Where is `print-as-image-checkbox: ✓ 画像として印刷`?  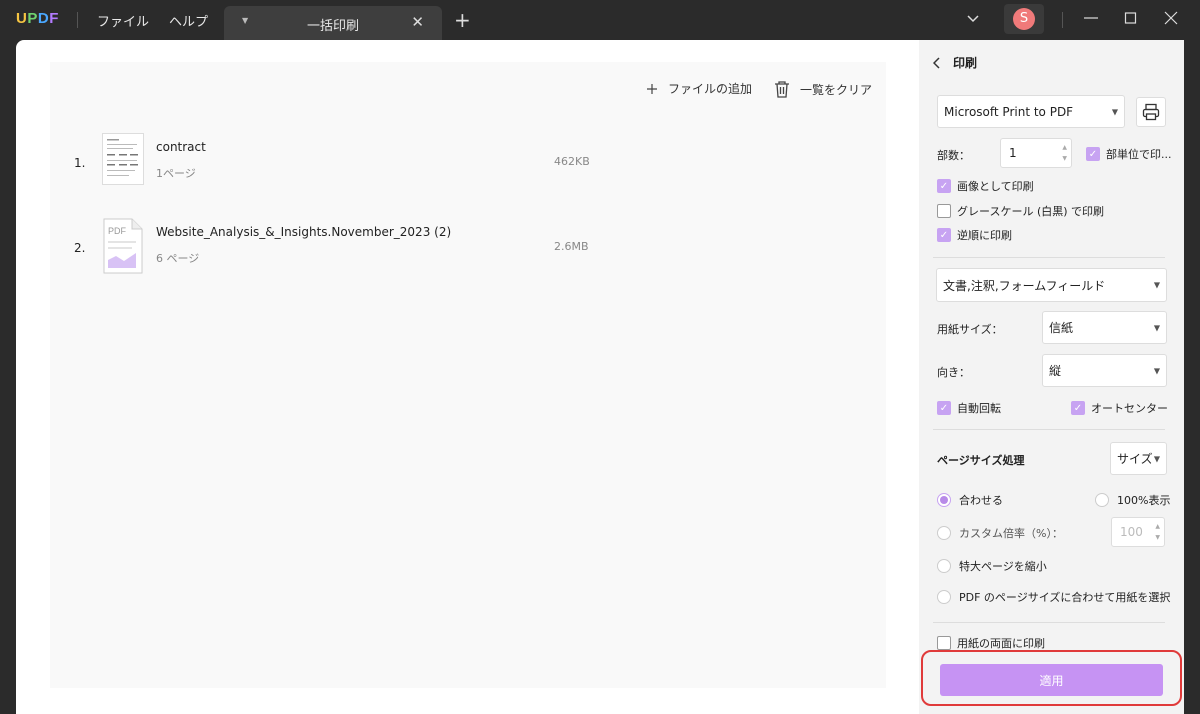
print-as-image-checkbox: ✓ 画像として印刷 is located at coordinates (985, 186).